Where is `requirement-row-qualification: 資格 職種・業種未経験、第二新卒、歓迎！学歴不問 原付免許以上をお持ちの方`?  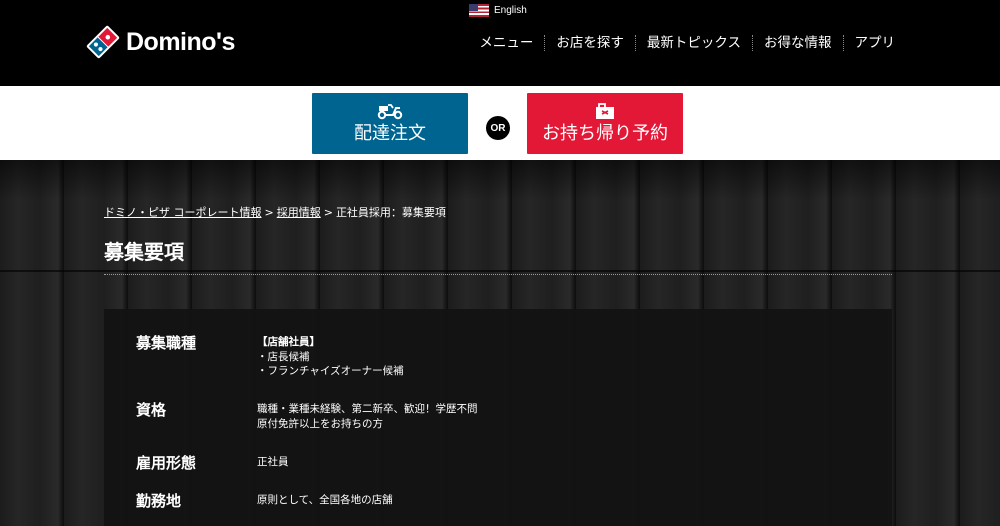 requirement-row-qualification: 資格 職種・業種未経験、第二新卒、歓迎！学歴不問 原付免許以上をお持ちの方 is located at coordinates (486, 415).